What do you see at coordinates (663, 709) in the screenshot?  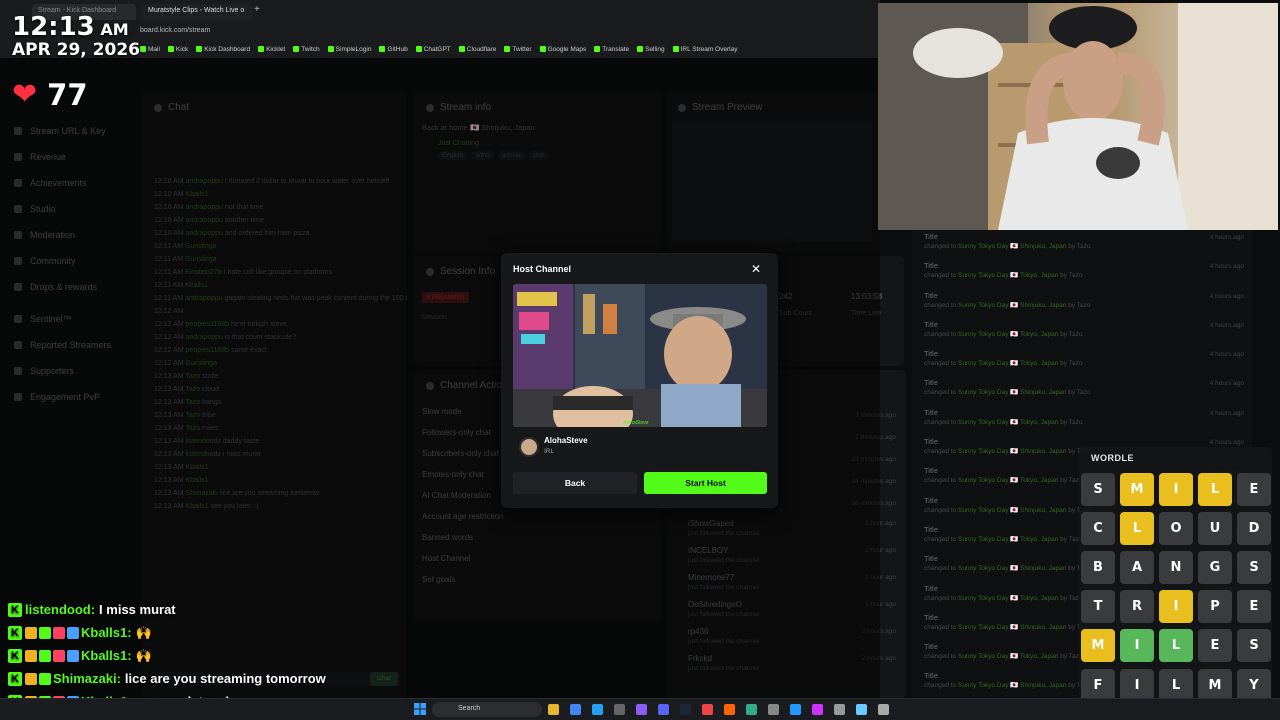 I see `discord-icon` at bounding box center [663, 709].